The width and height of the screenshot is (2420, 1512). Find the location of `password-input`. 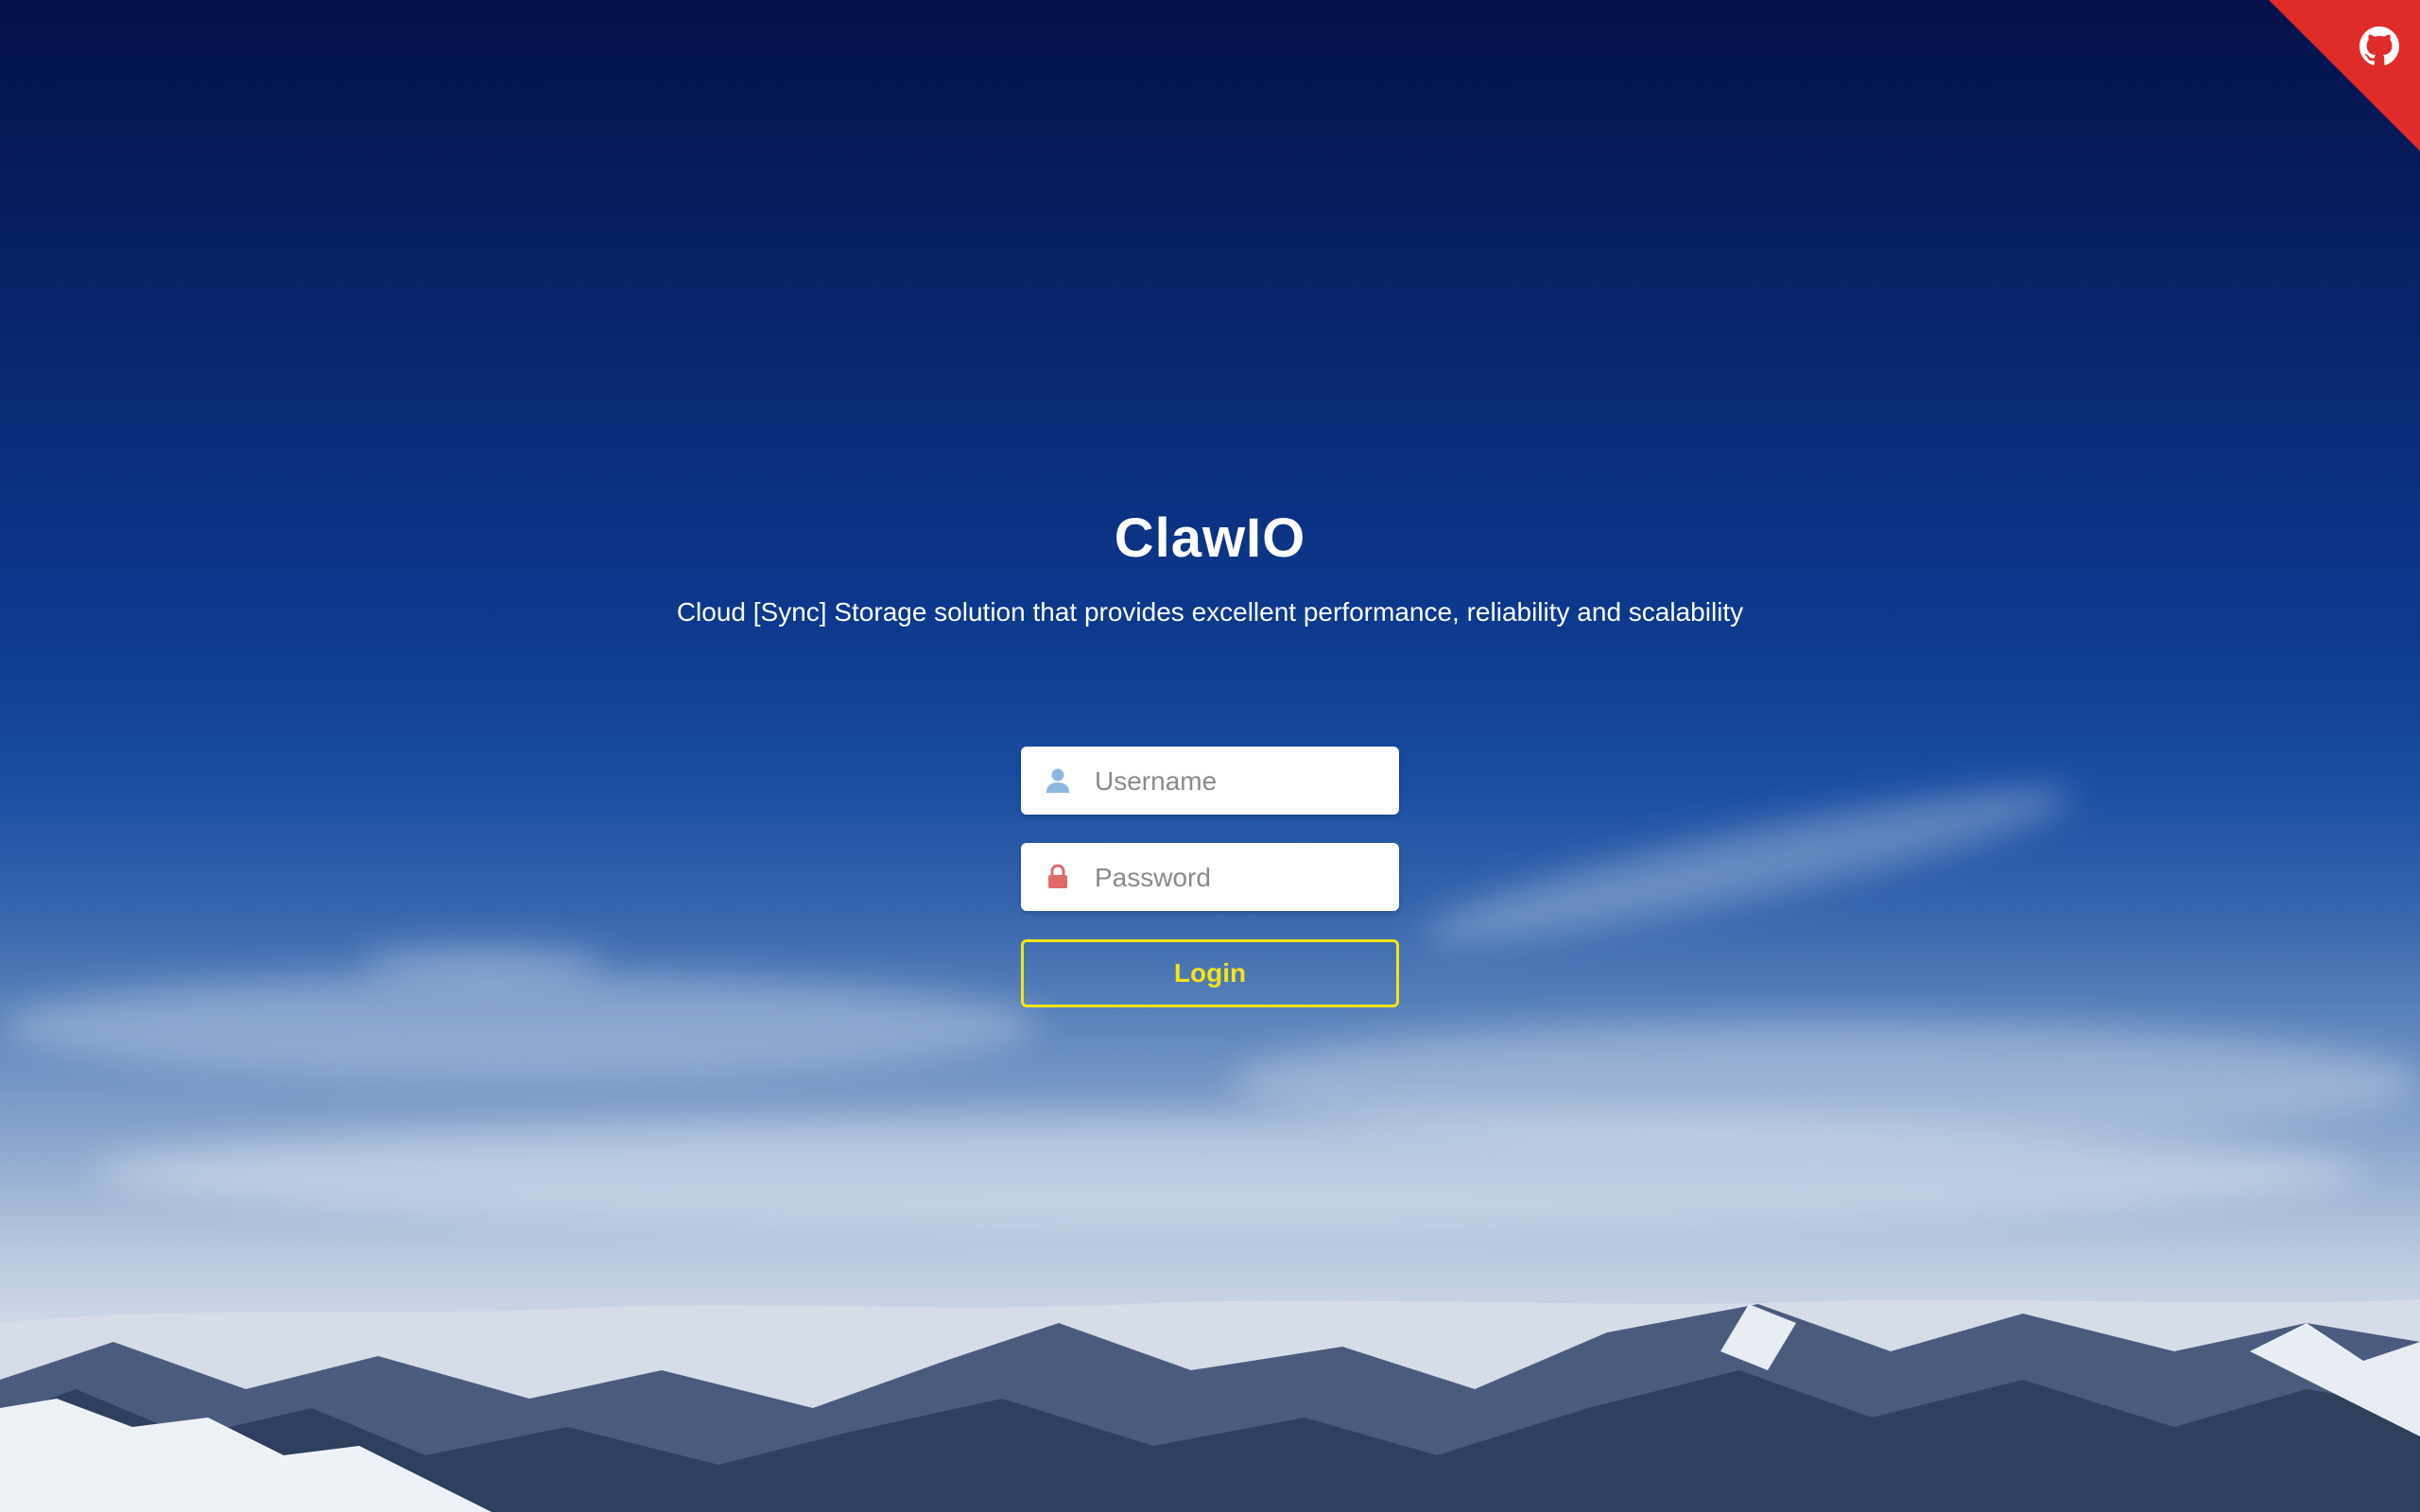

password-input is located at coordinates (1241, 878).